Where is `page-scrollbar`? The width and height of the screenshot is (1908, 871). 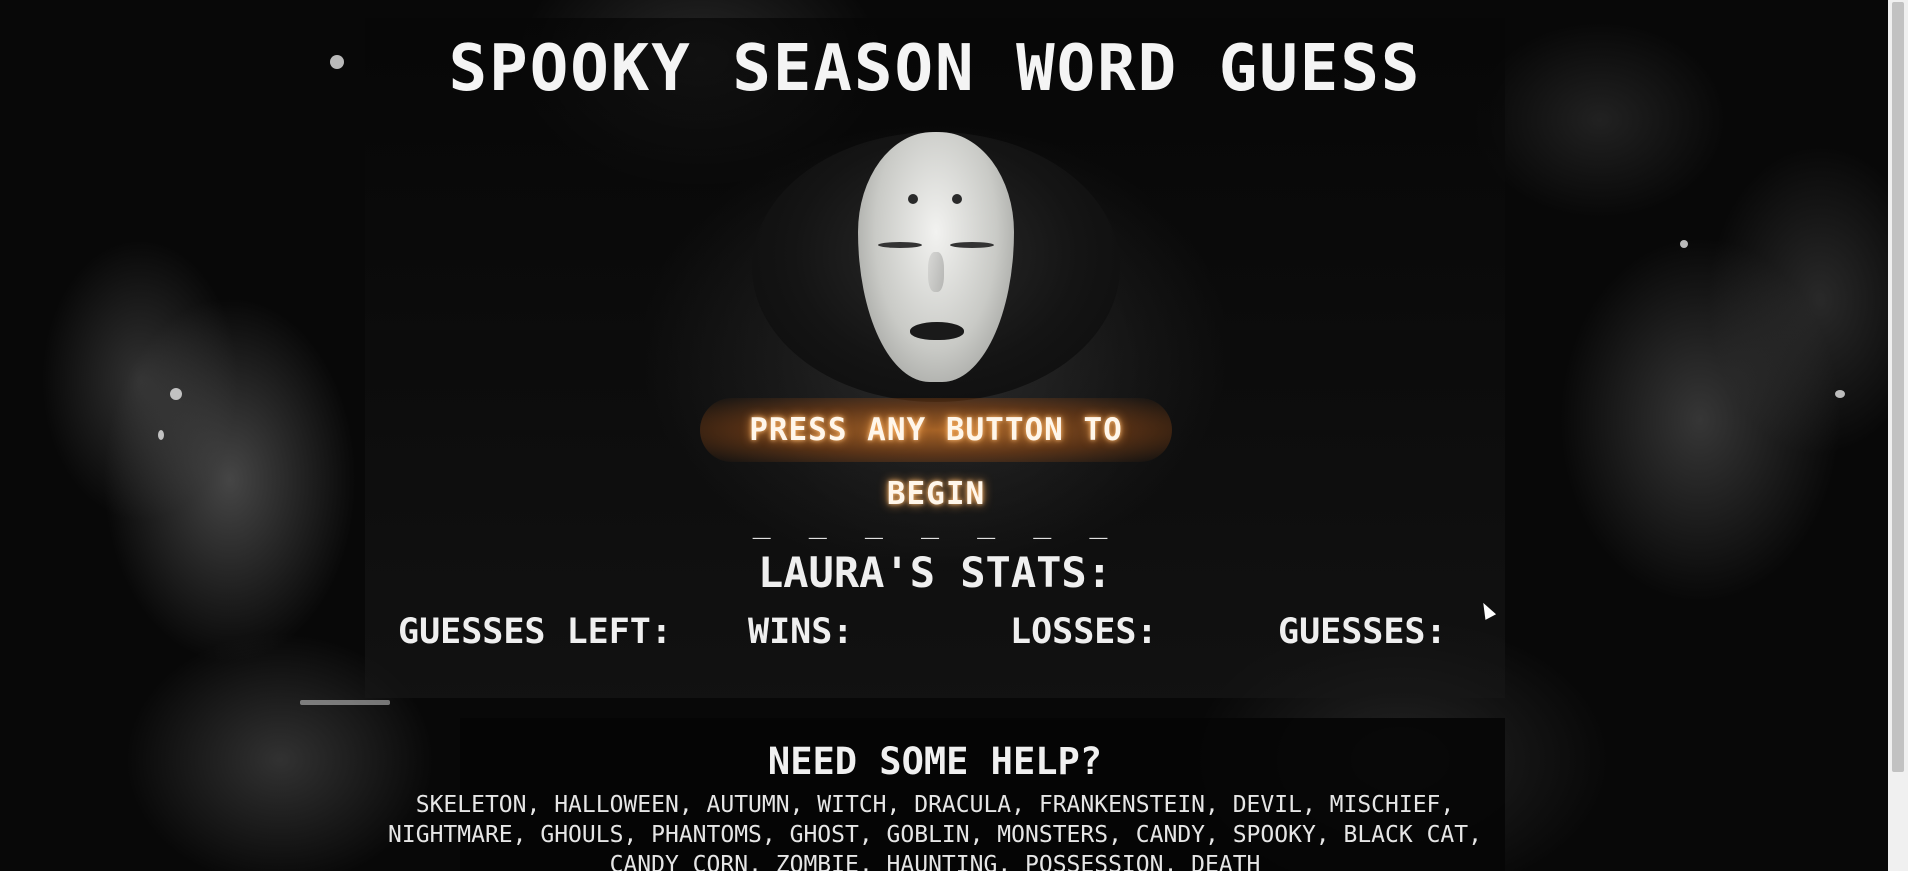 page-scrollbar is located at coordinates (1898, 435).